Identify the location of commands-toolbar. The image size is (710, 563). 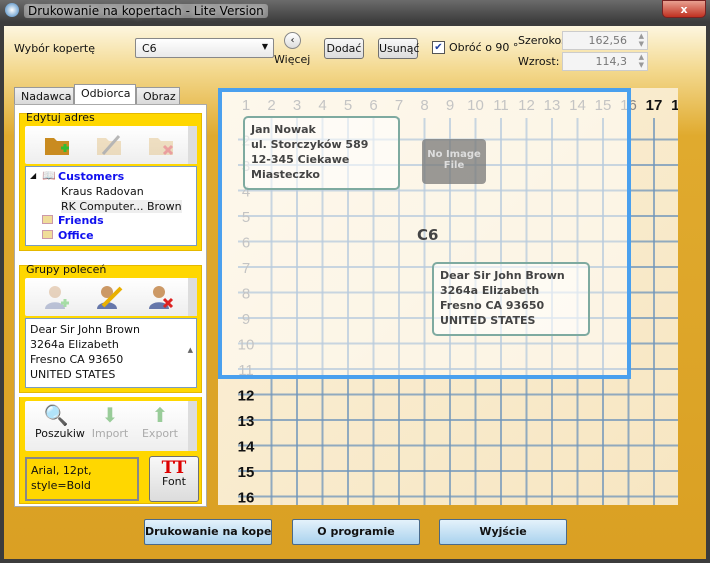
(111, 297).